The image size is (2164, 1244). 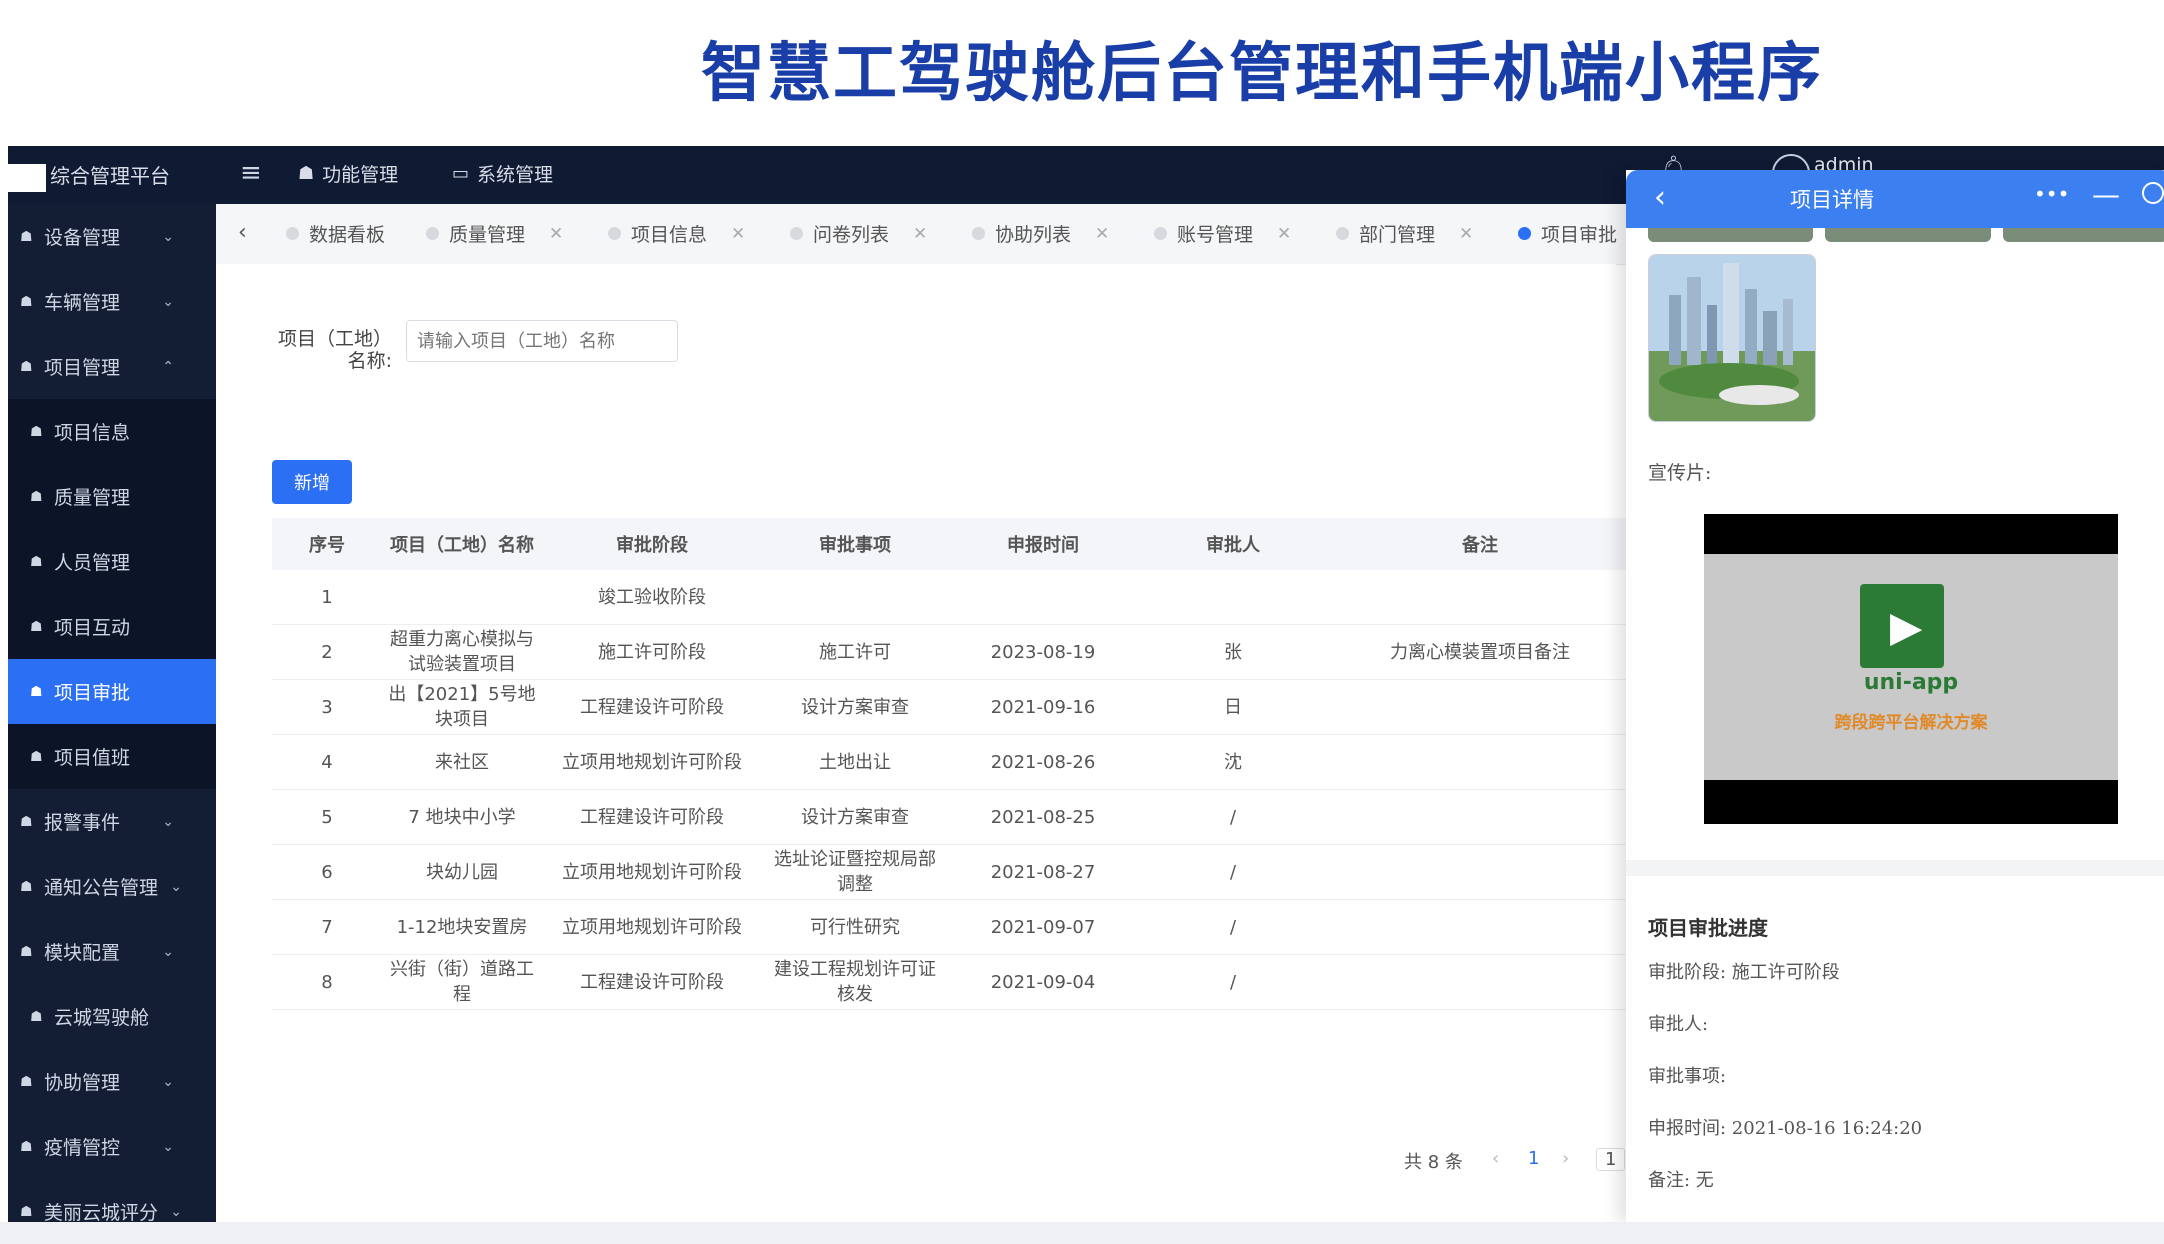 I want to click on sidebar-item-approval: ☗ 项目审批, so click(x=112, y=691).